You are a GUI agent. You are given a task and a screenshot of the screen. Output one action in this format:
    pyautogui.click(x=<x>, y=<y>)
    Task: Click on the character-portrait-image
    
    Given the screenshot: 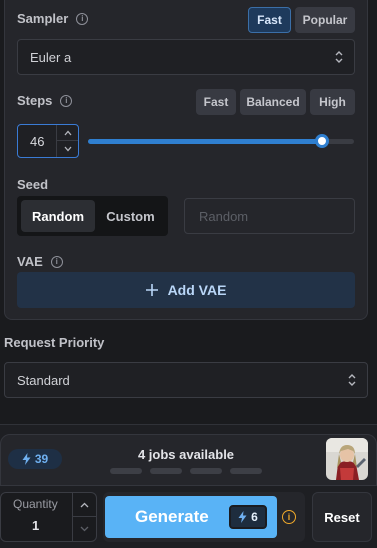 What is the action you would take?
    pyautogui.click(x=347, y=459)
    